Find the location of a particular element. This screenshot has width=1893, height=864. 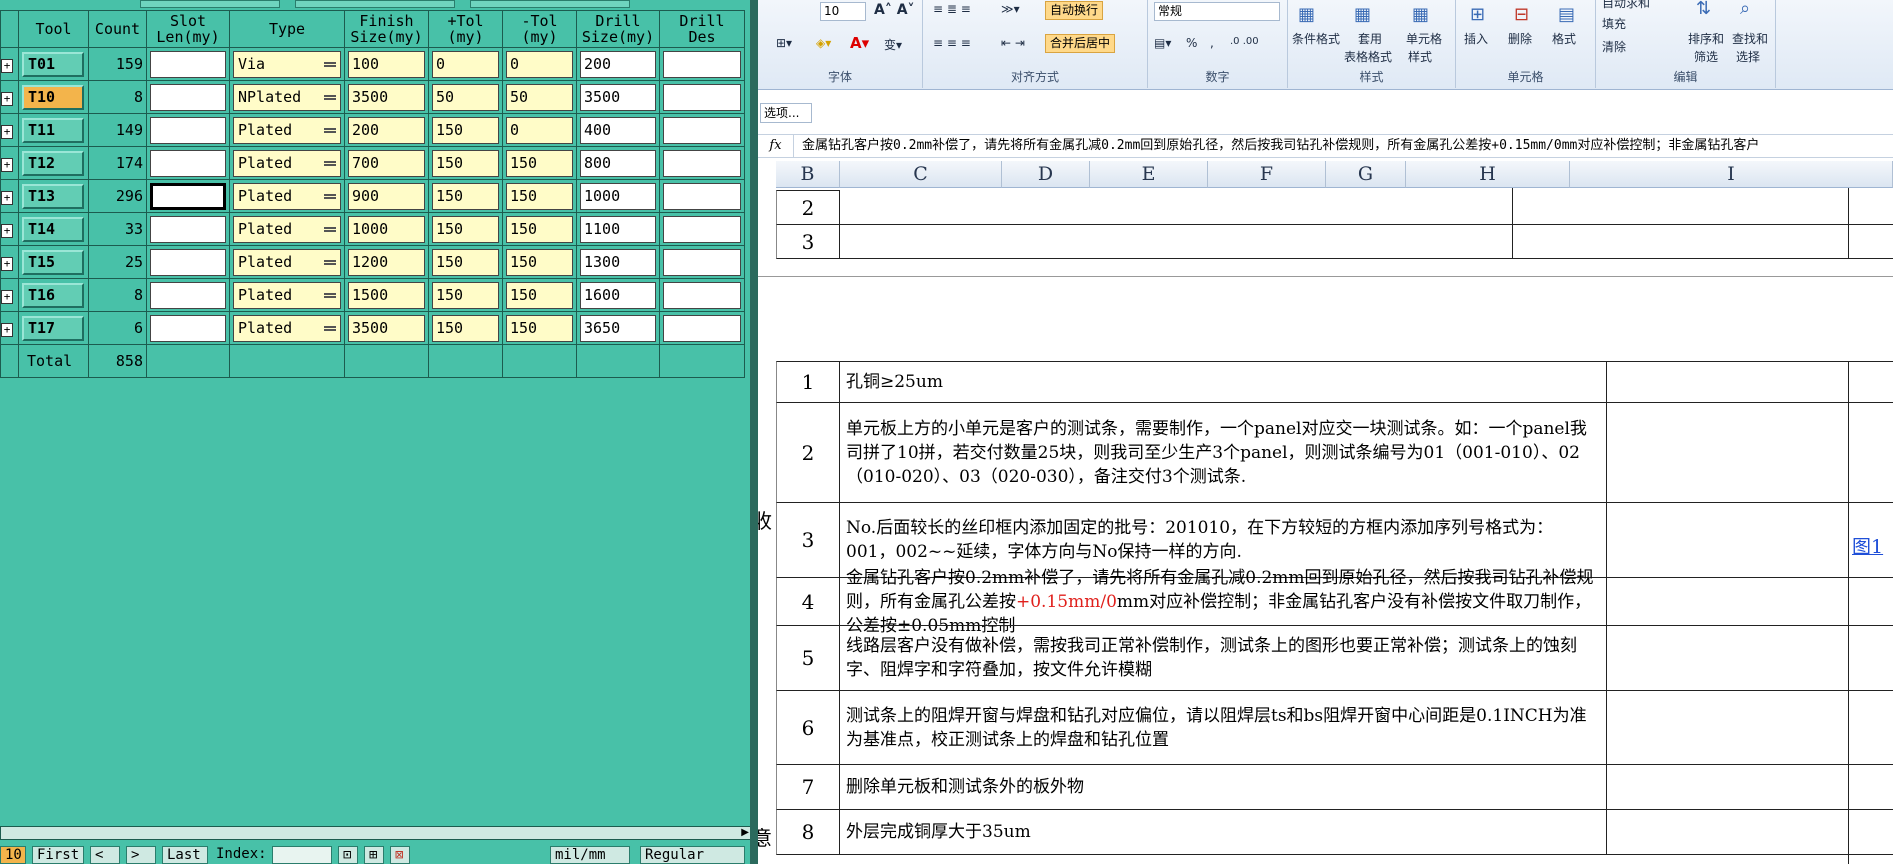

table-row: + T17 6 Plated 3500 150 150 3650 is located at coordinates (372, 328).